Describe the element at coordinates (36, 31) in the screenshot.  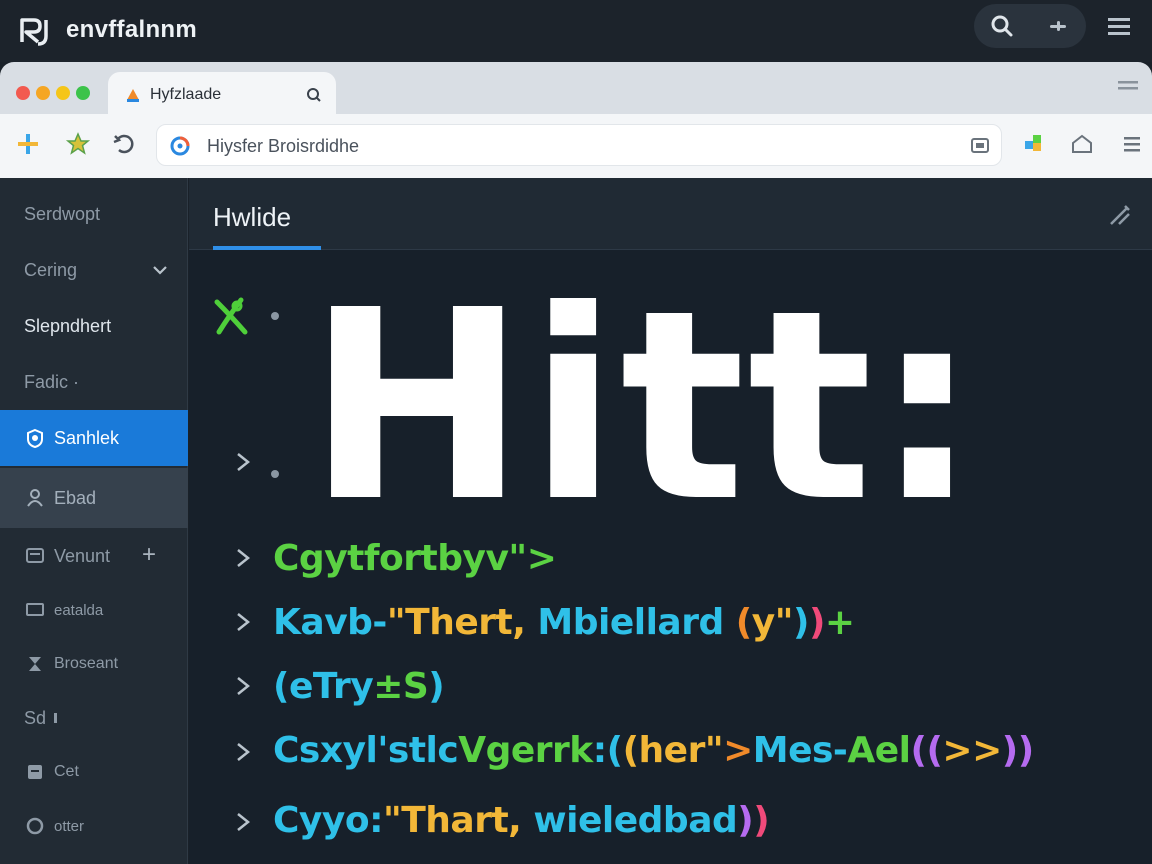
I see `app-logo-icon` at that location.